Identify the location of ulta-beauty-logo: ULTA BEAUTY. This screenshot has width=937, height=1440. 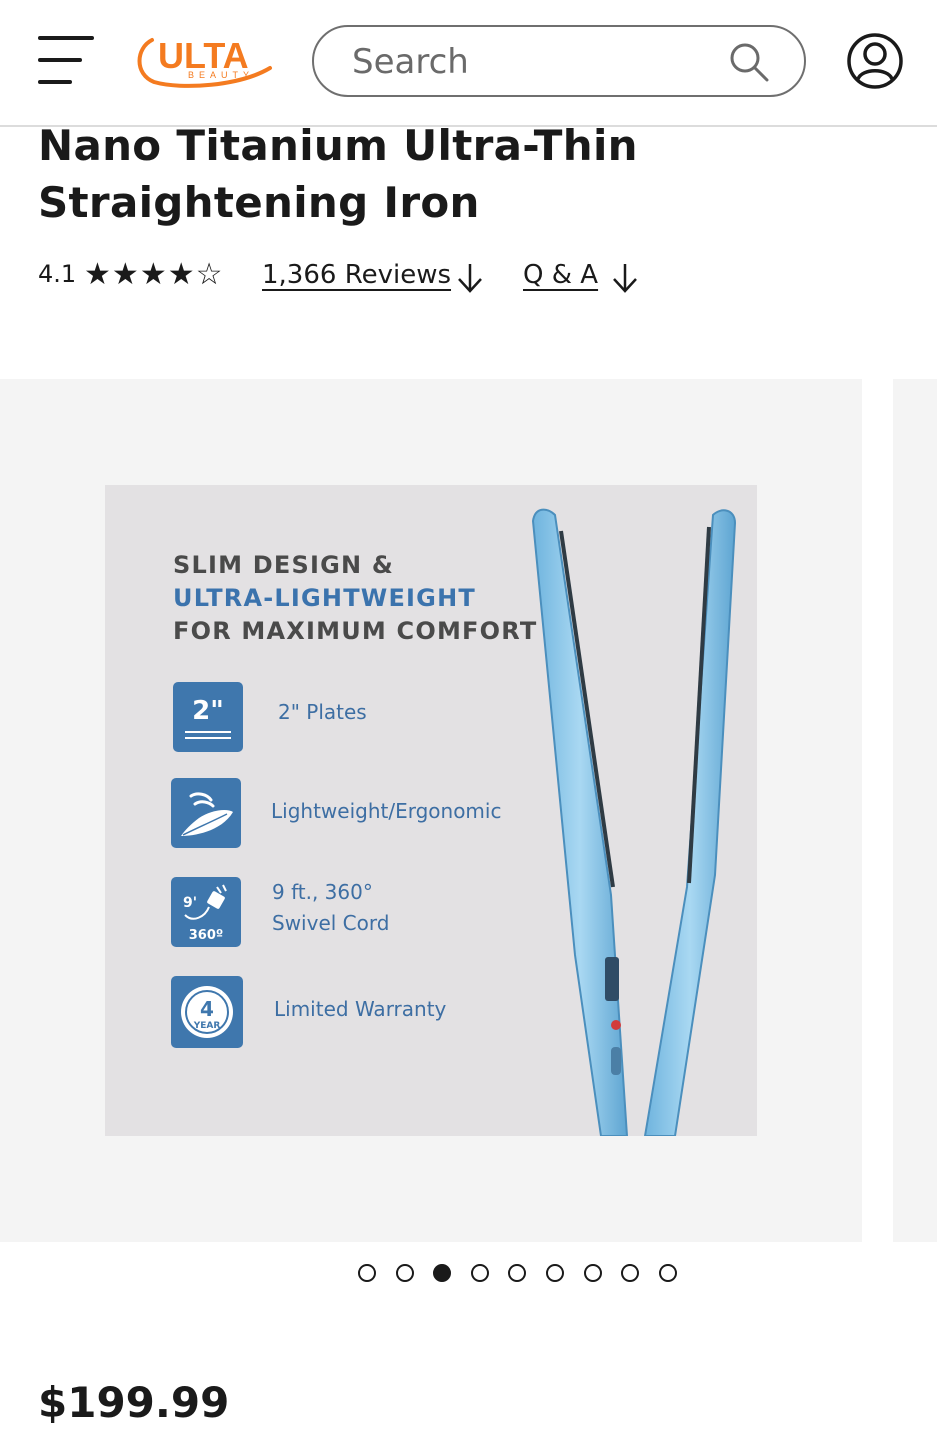
(205, 60).